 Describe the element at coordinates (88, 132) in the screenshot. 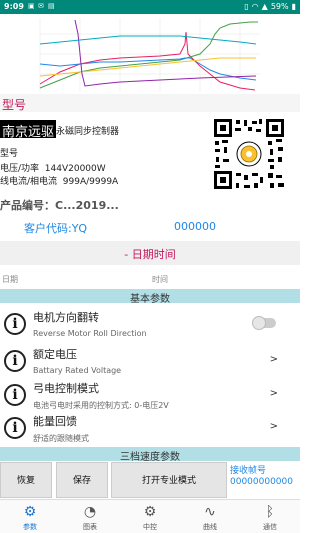

I see `brand-description: 永磁同步控制器` at that location.